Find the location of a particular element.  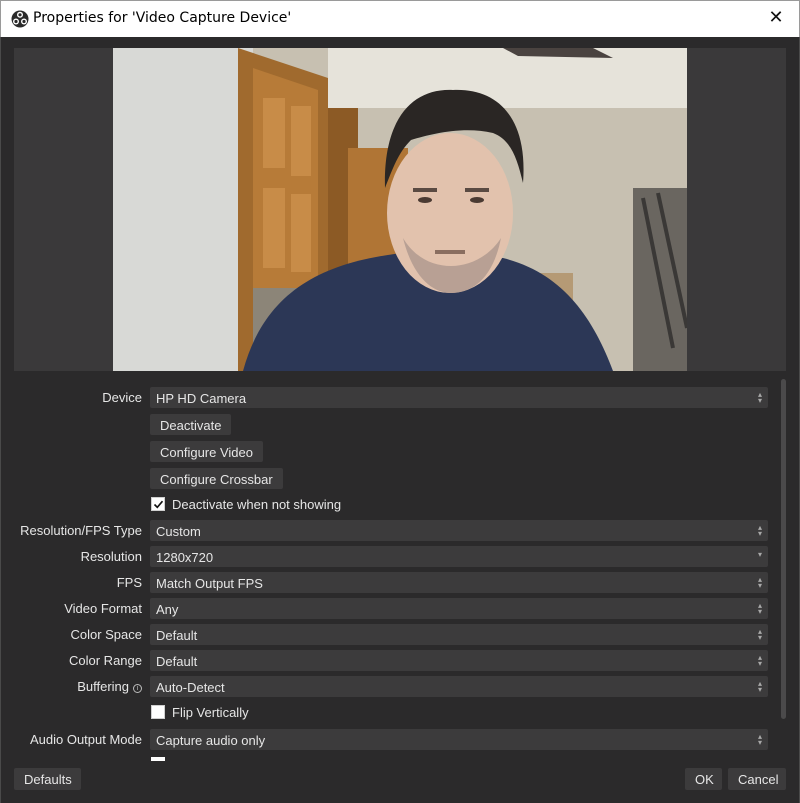

resolution-fps-type-label: Resolution/FPS Type is located at coordinates (81, 530).